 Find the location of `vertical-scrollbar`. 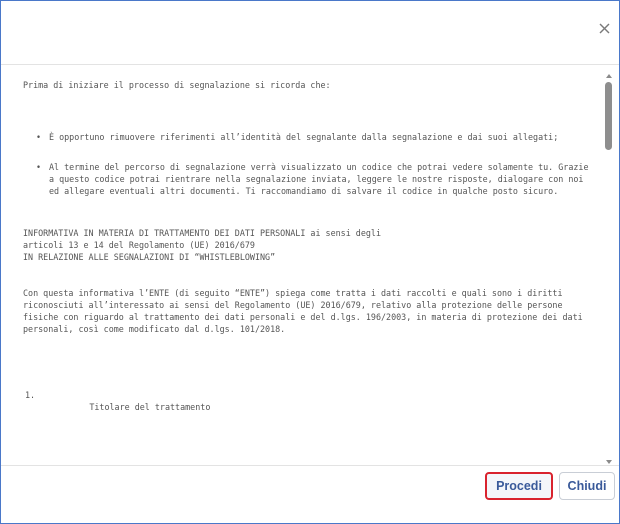

vertical-scrollbar is located at coordinates (609, 265).